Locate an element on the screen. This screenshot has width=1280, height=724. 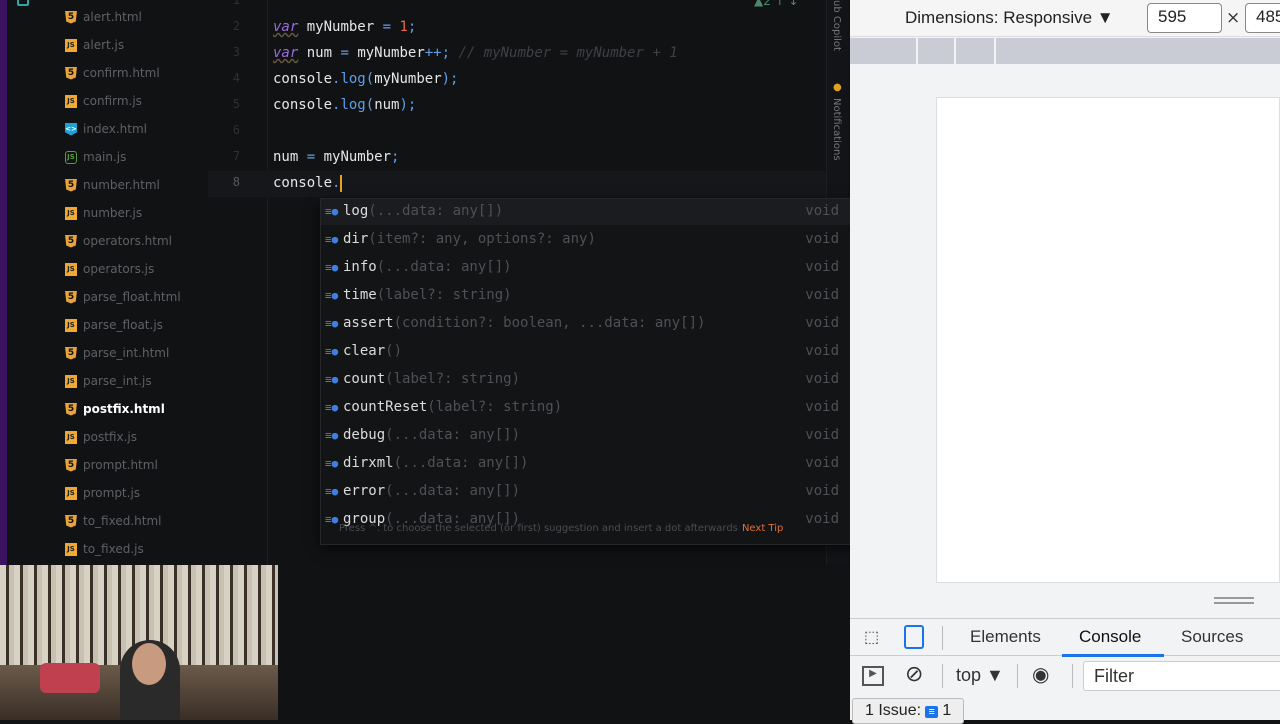
project-icon is located at coordinates (23, 3).